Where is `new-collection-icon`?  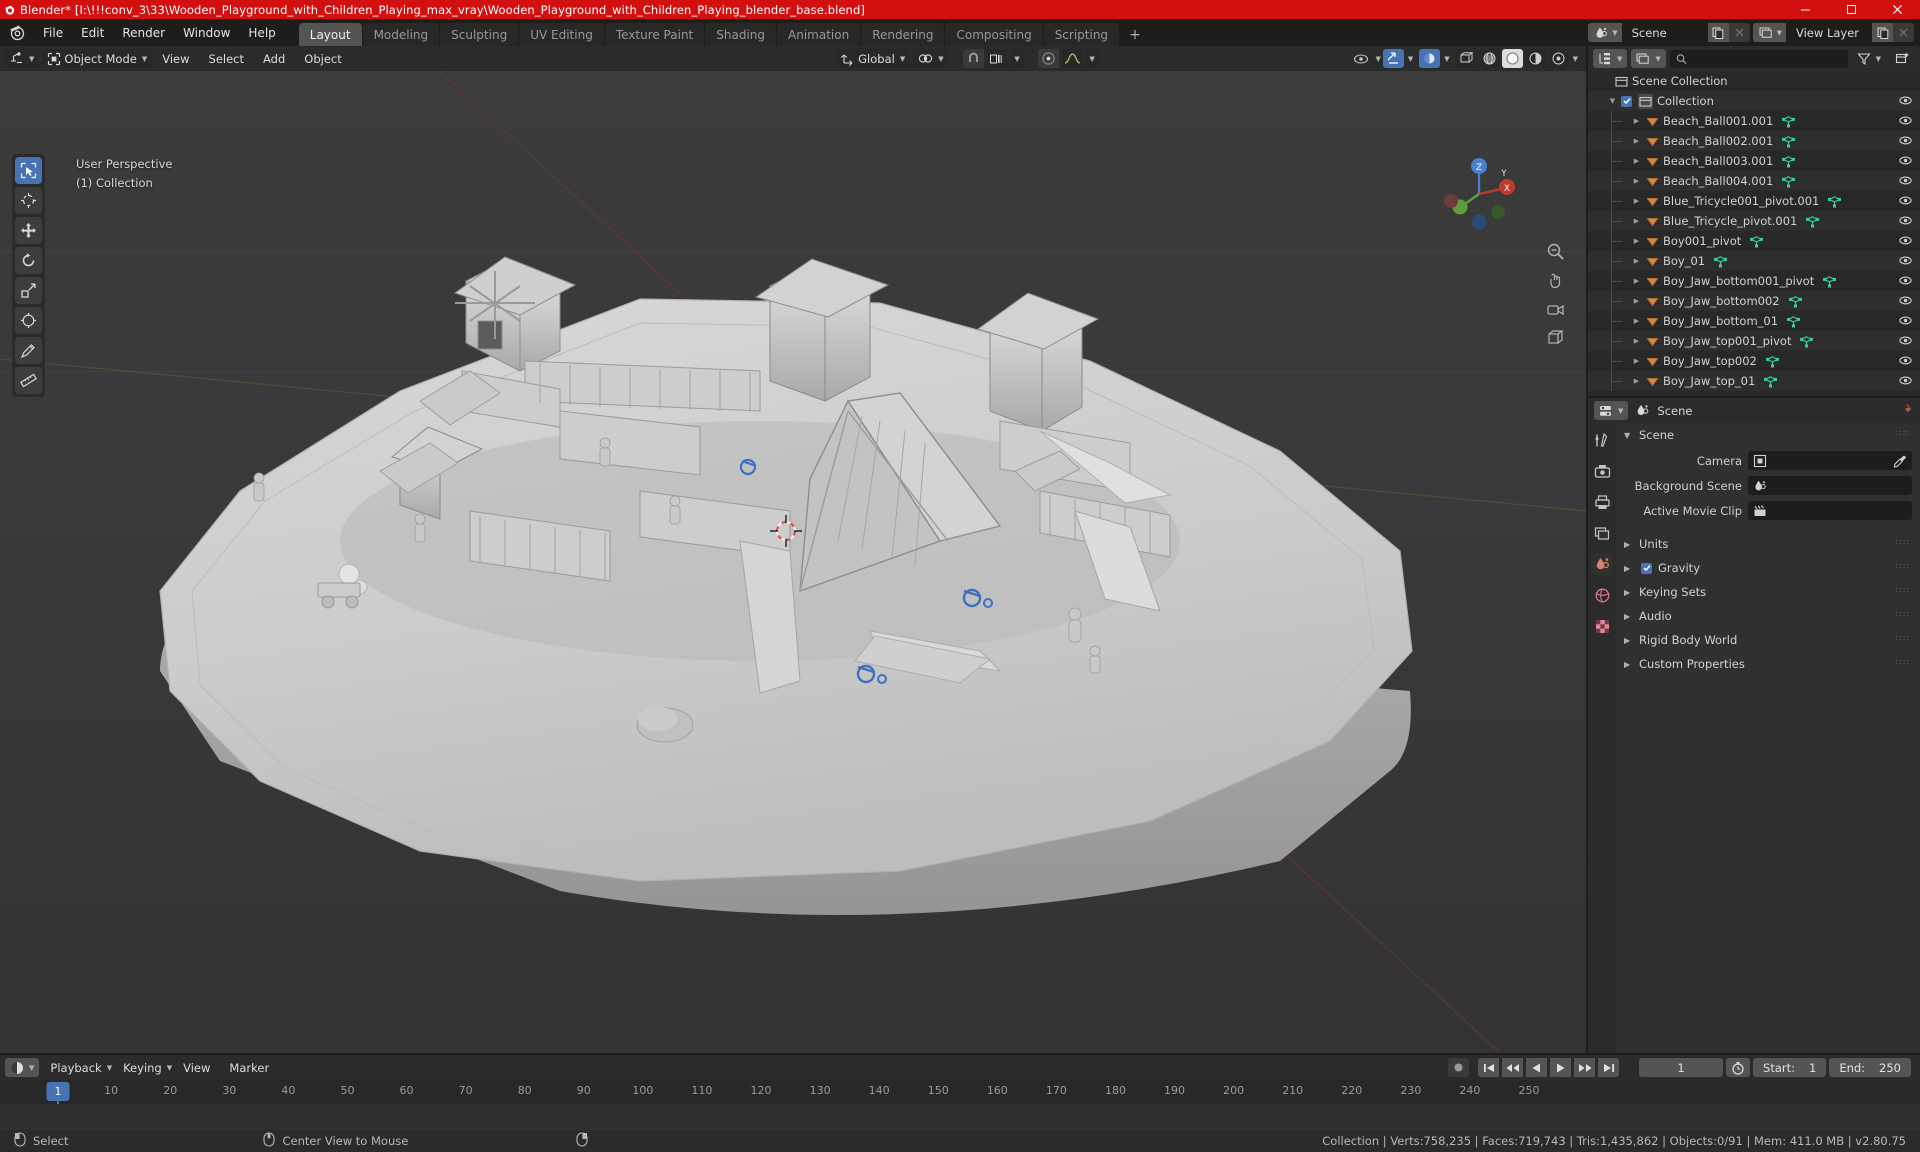 new-collection-icon is located at coordinates (1902, 58).